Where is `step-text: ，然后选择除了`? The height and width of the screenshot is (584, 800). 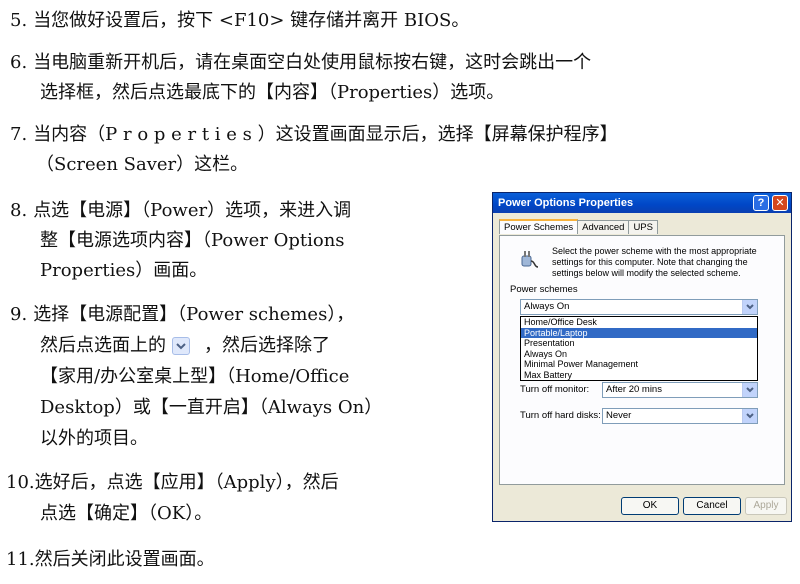 step-text: ，然后选择除了 is located at coordinates (267, 345).